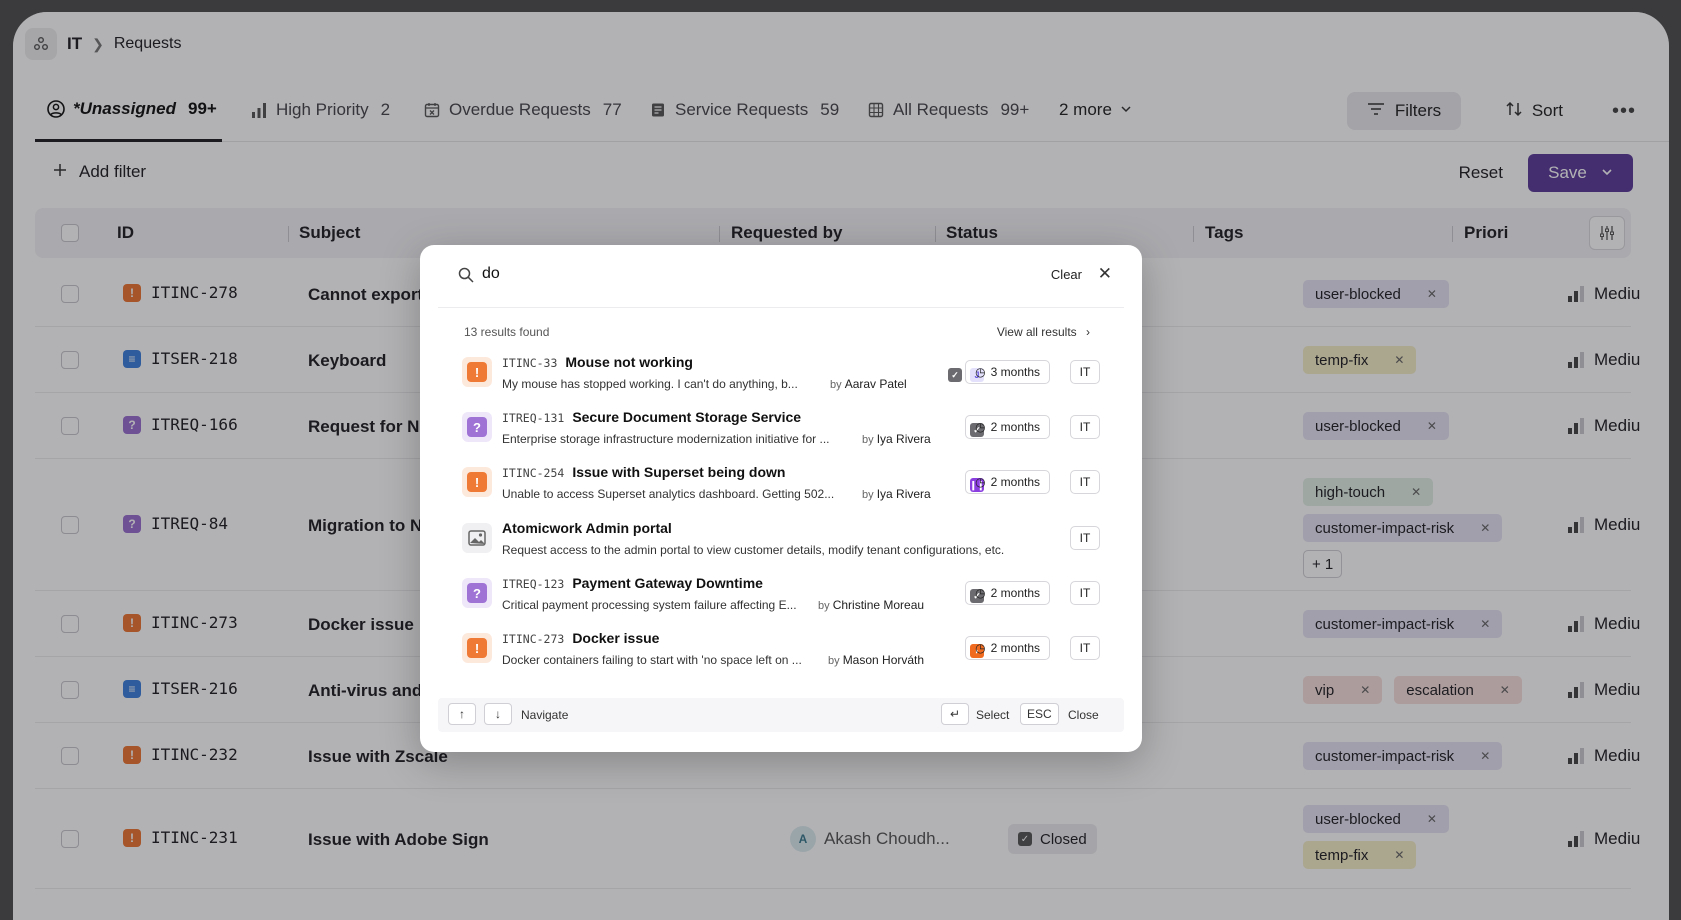  I want to click on navigate-label: Navigate, so click(545, 715).